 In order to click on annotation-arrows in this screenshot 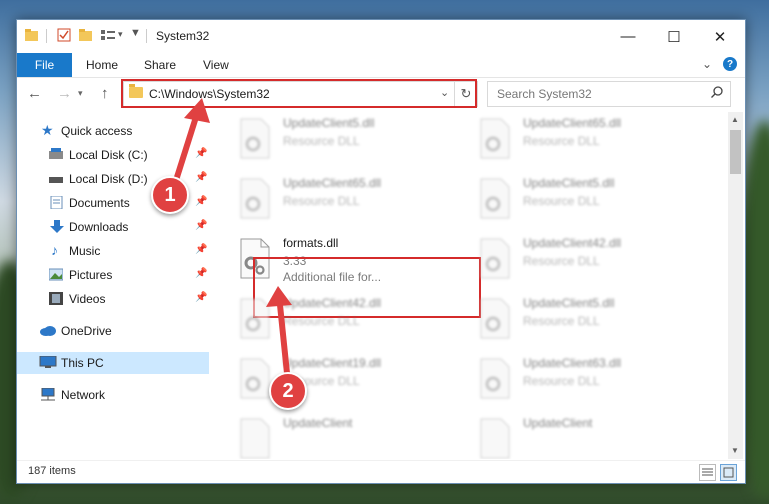, I will do `click(230, 241)`.